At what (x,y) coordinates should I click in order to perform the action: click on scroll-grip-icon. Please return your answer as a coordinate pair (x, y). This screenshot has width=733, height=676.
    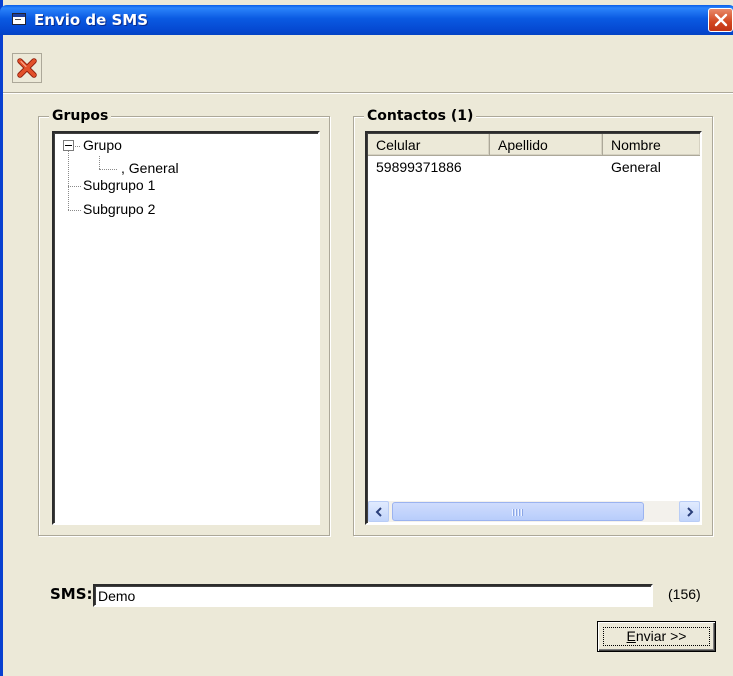
    Looking at the image, I should click on (518, 512).